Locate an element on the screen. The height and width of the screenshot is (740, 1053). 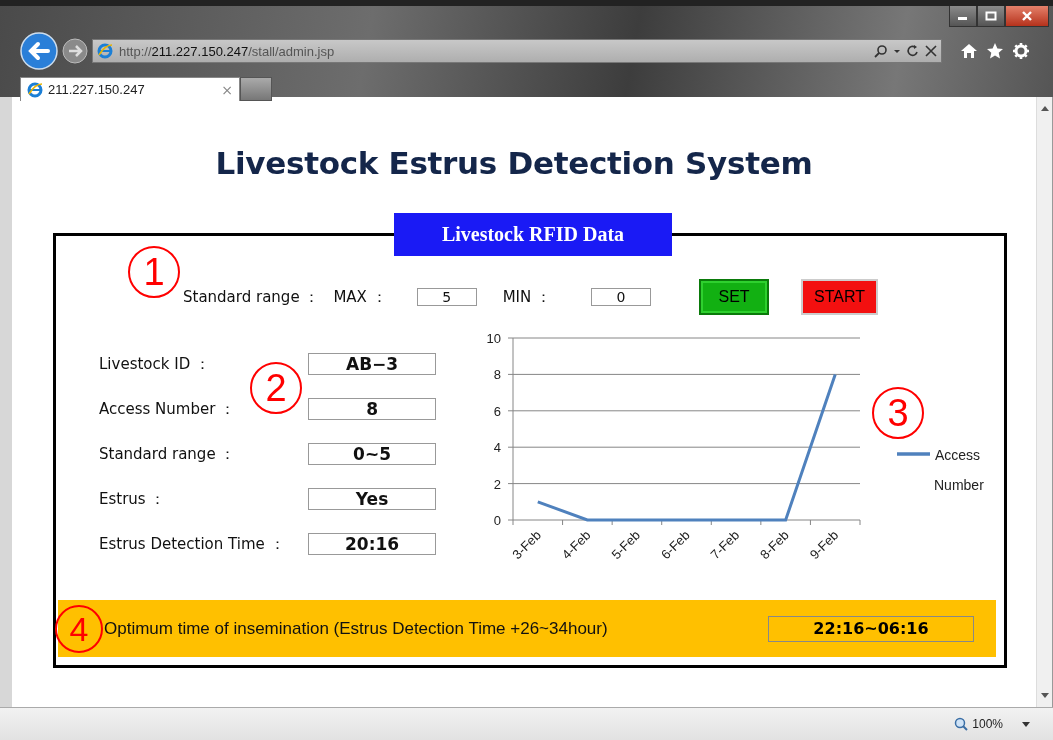
insemination-label: Optimum time of insemination (Estrus Detection Time +26~34hour) is located at coordinates (356, 628).